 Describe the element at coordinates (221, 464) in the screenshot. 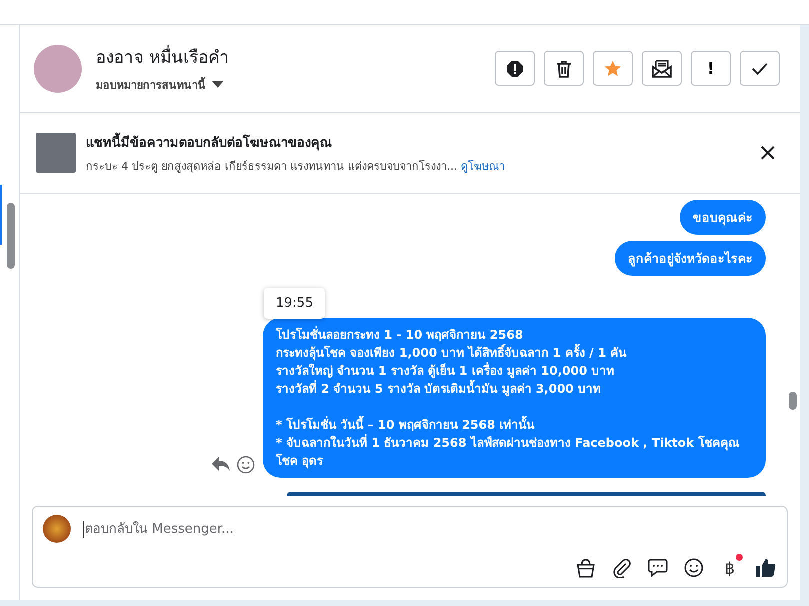

I see `reply-icon` at that location.